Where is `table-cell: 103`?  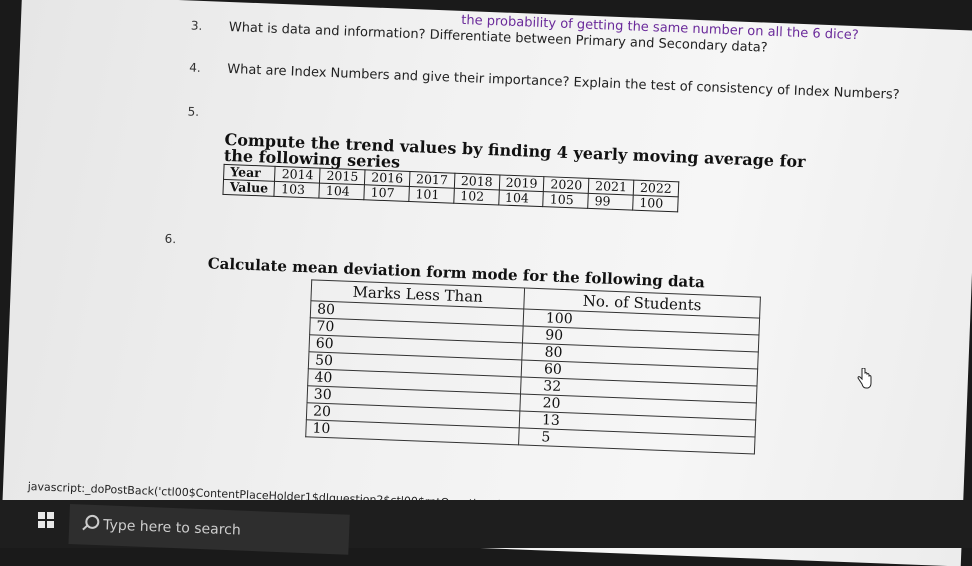 table-cell: 103 is located at coordinates (297, 190).